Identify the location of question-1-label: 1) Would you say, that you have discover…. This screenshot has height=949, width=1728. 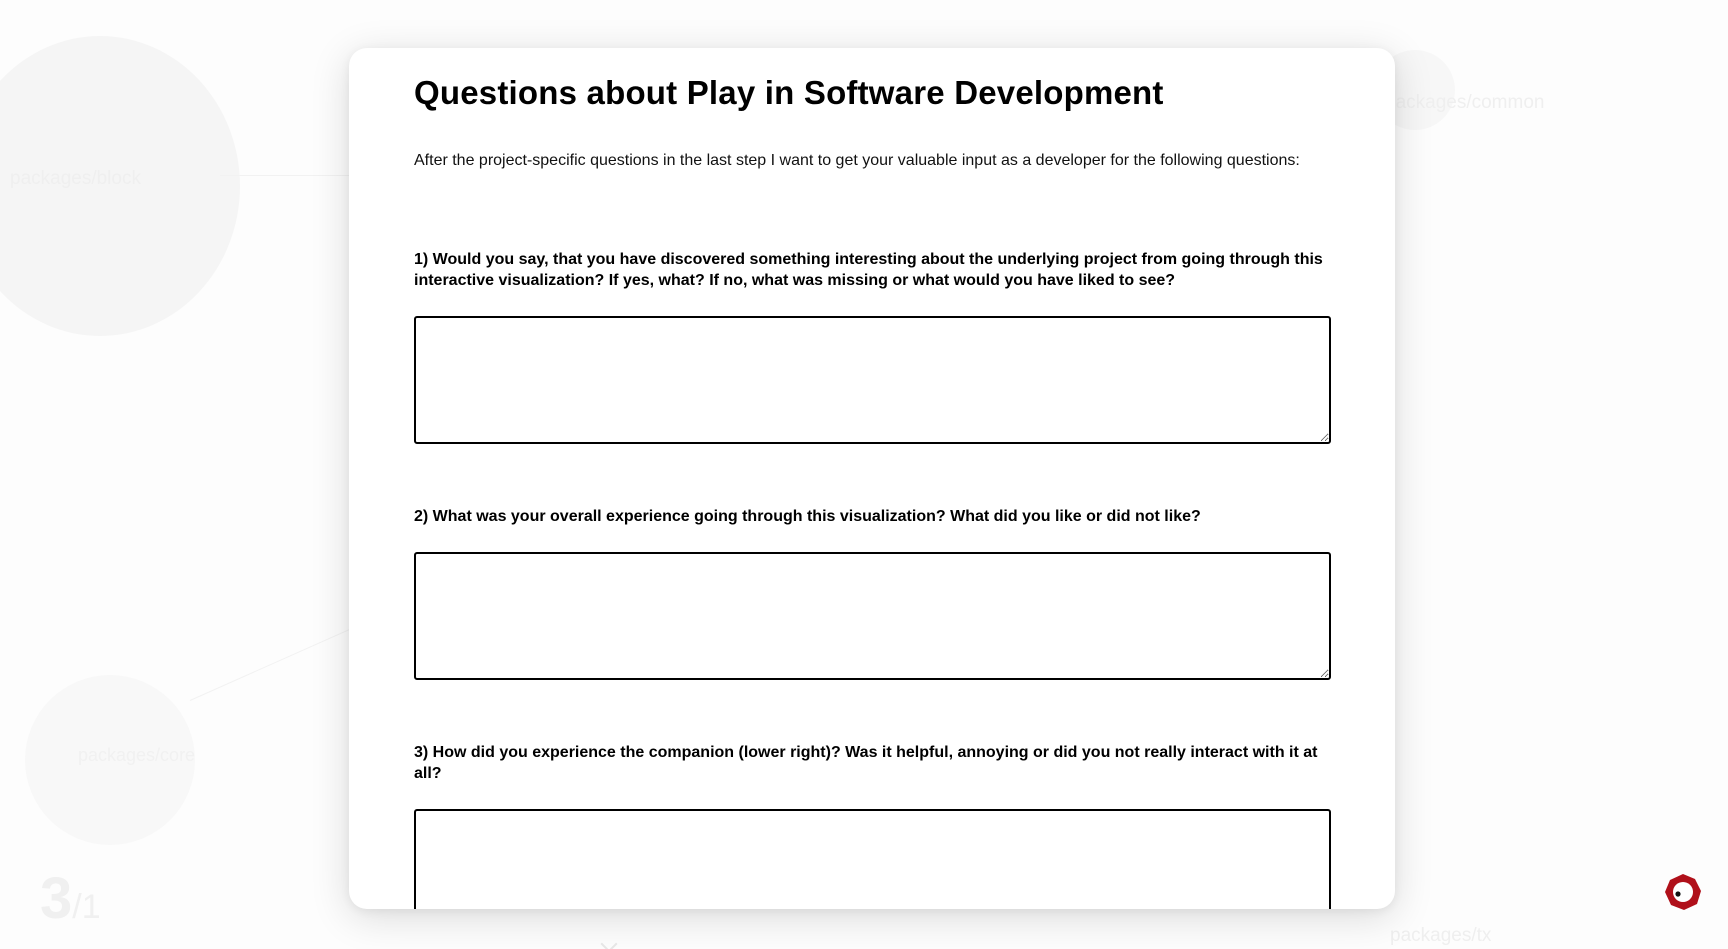
(868, 270).